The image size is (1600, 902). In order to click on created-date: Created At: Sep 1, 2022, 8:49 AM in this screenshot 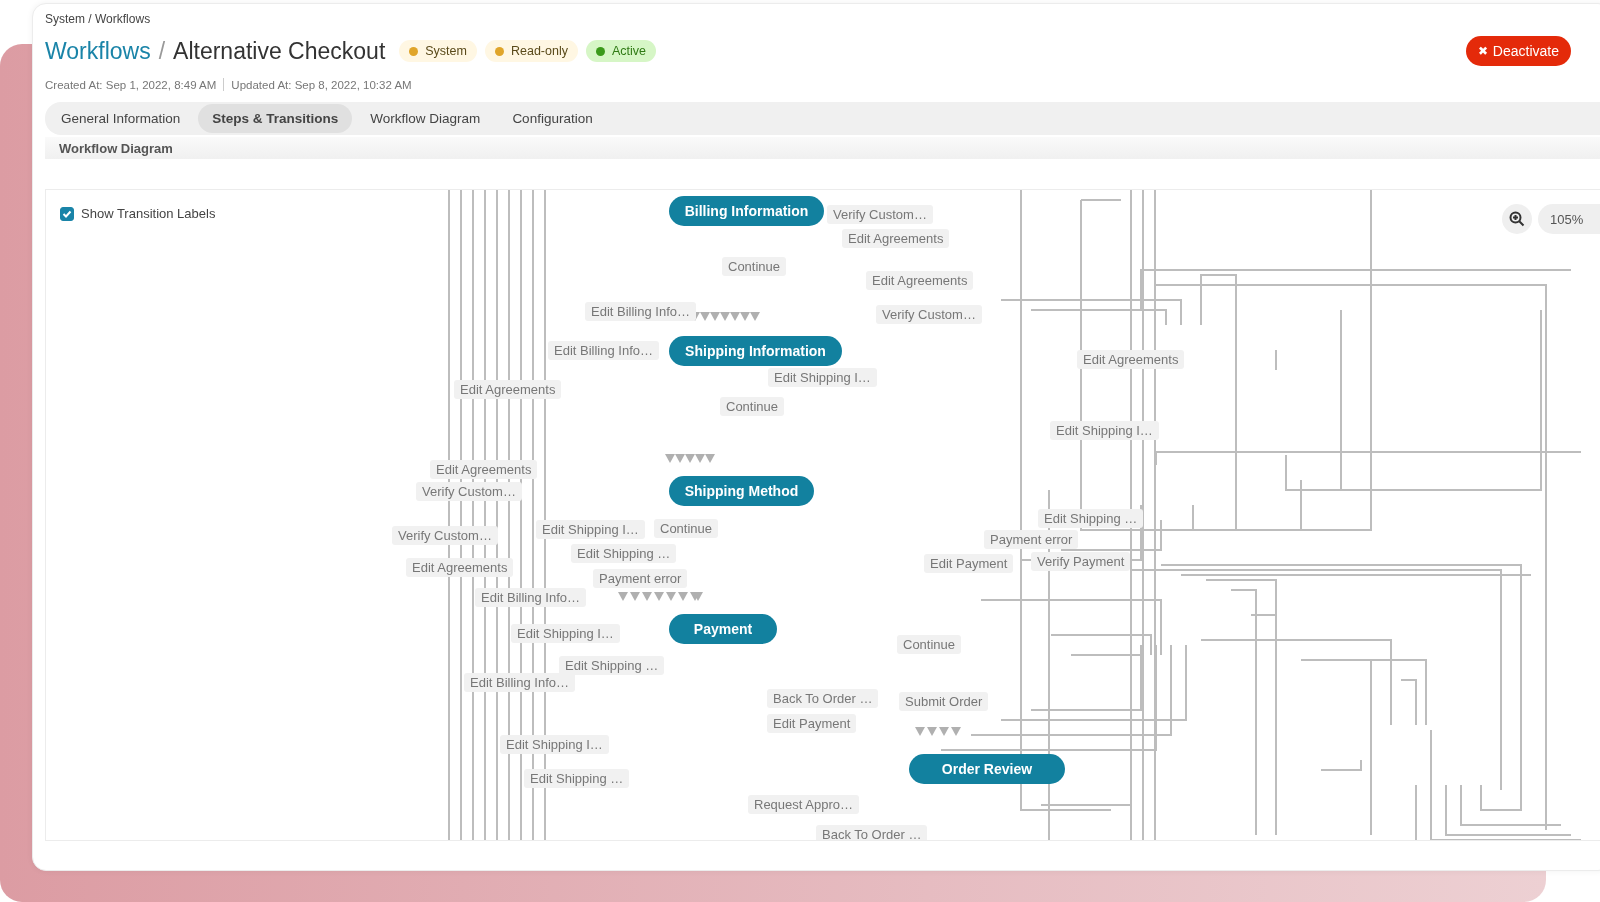, I will do `click(131, 84)`.